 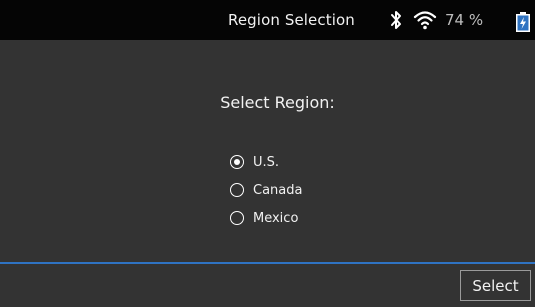 I want to click on select-region-prompt: Select Region:, so click(x=277, y=102).